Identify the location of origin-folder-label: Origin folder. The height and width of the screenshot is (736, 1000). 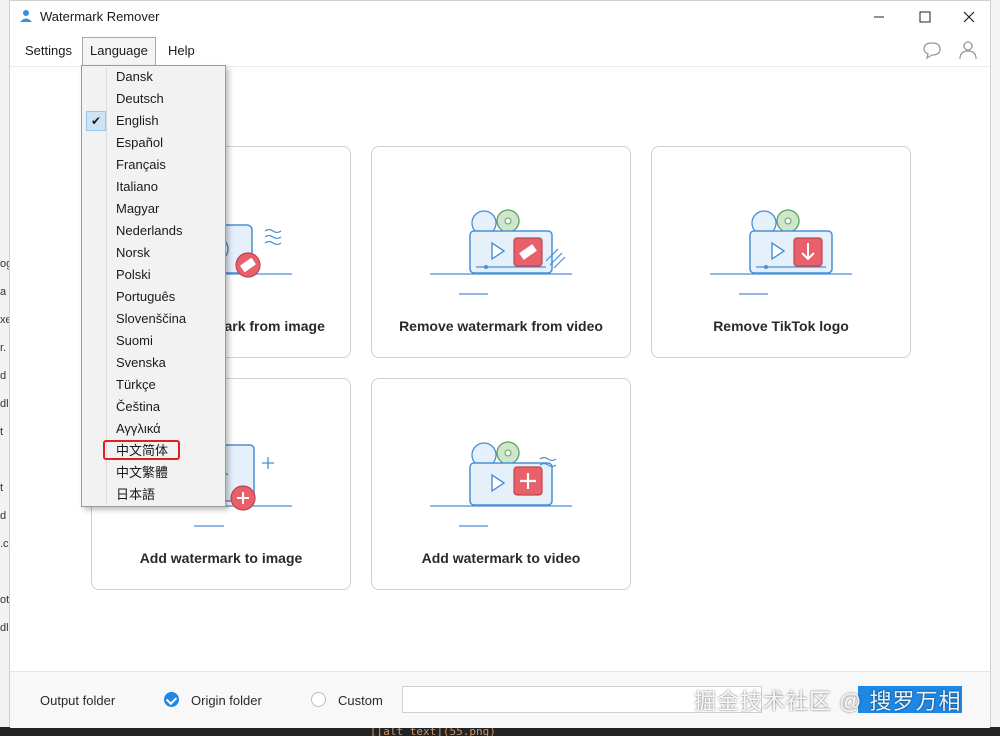
(226, 700).